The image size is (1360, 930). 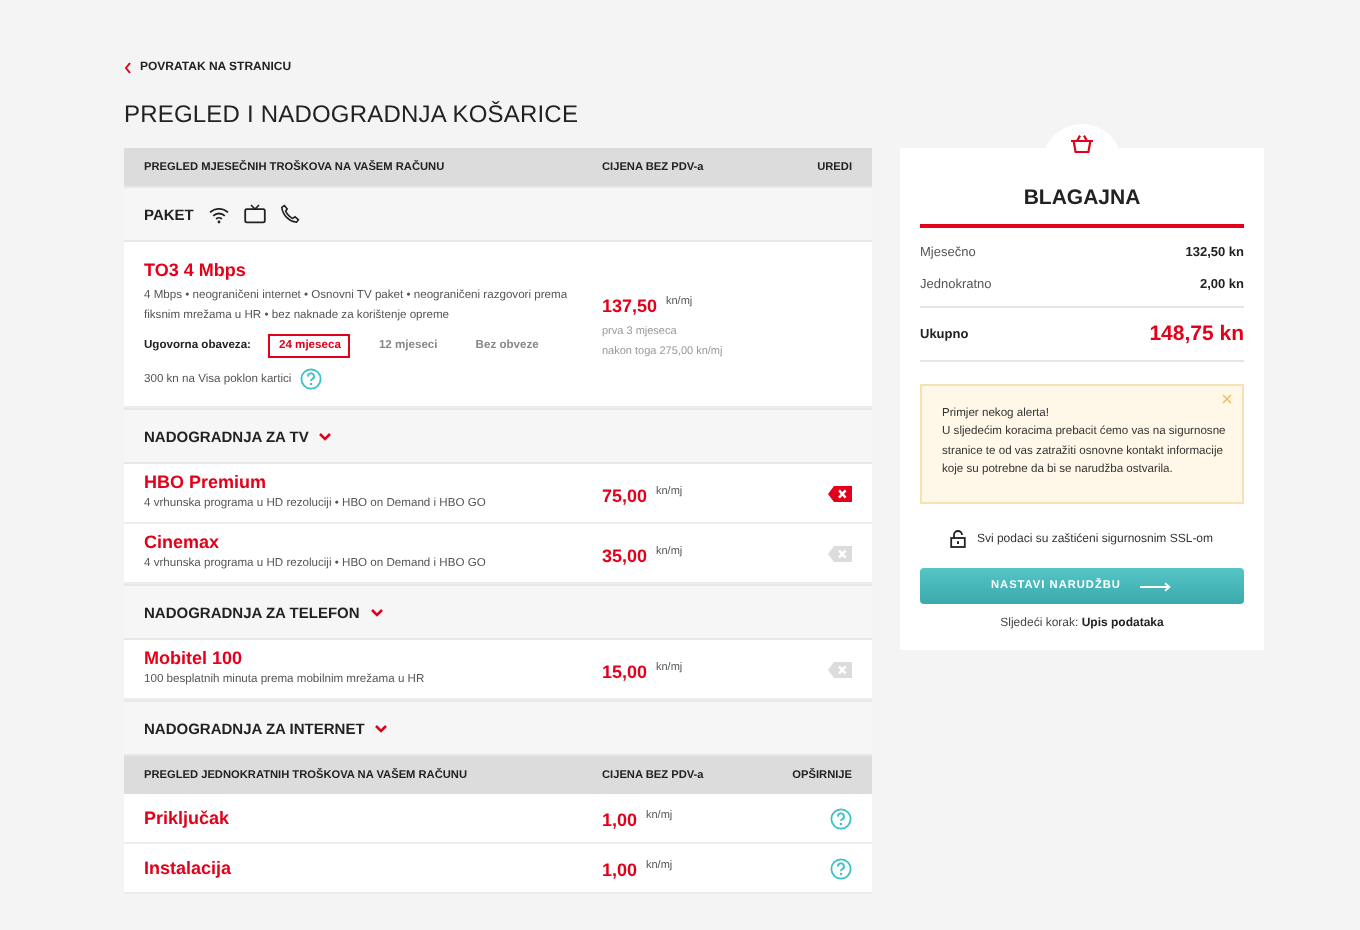 I want to click on remove-icon, so click(x=840, y=493).